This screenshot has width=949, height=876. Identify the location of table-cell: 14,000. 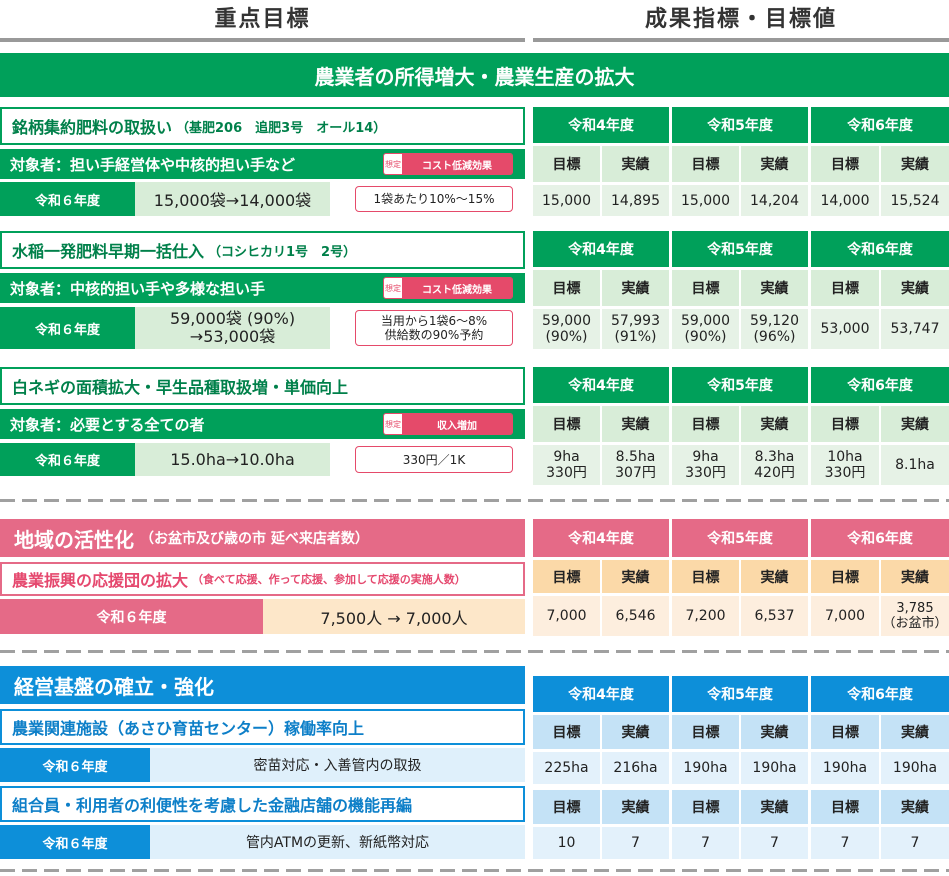
(845, 200).